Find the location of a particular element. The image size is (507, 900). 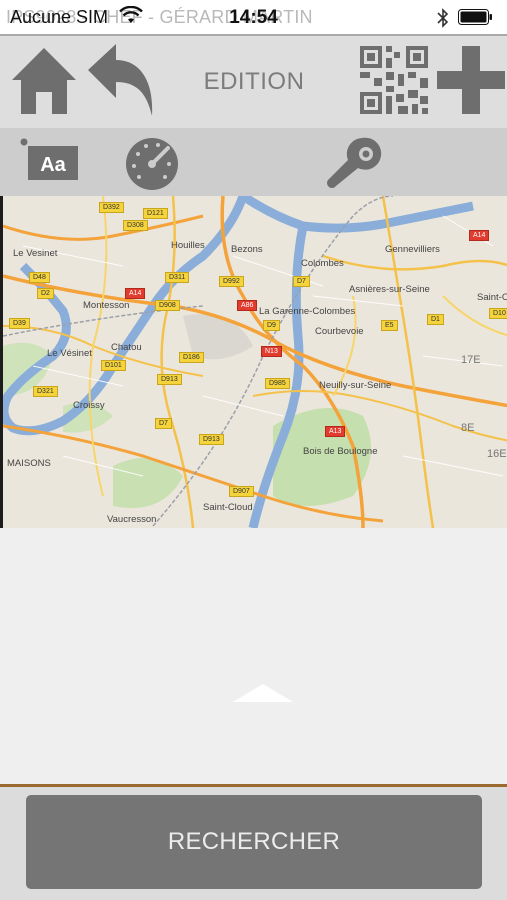

back-arrow-icon is located at coordinates (122, 80).